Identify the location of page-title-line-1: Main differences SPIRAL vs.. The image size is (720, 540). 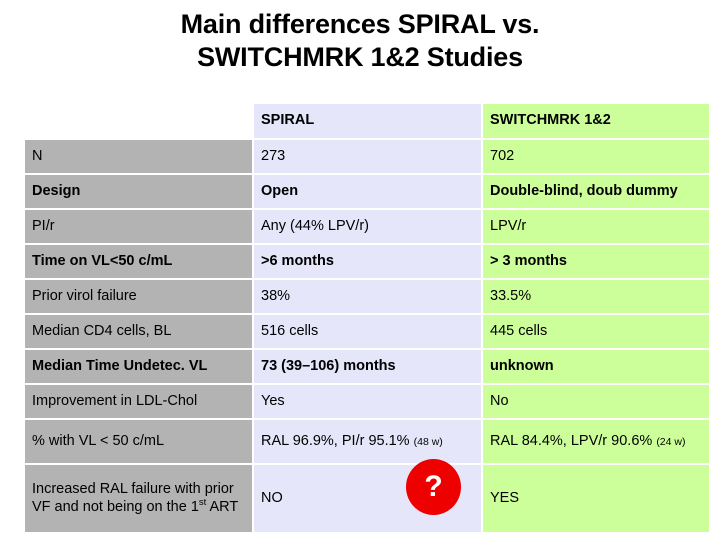
(360, 24).